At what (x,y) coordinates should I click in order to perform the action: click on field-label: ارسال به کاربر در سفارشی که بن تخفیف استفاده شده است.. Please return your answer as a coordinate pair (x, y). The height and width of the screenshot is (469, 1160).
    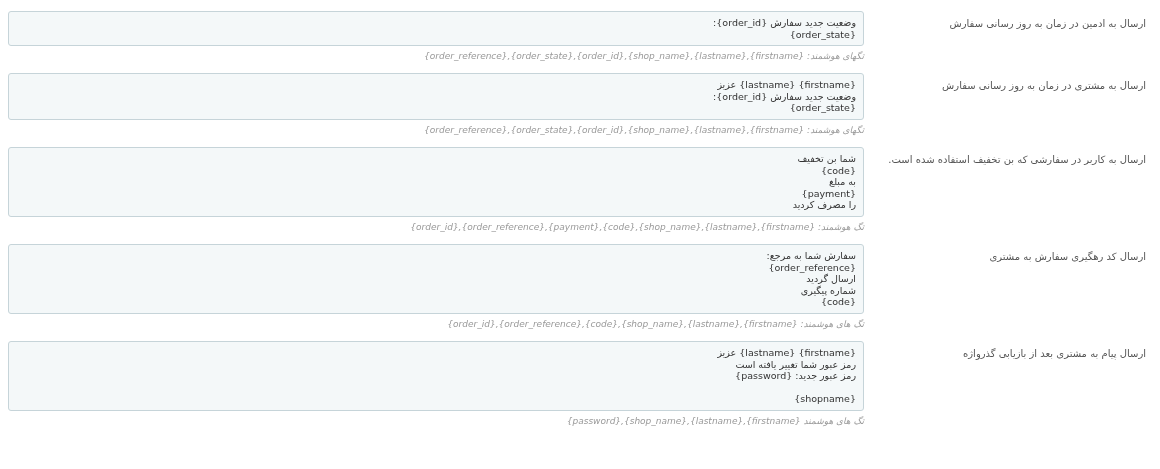
    Looking at the image, I should click on (1017, 160).